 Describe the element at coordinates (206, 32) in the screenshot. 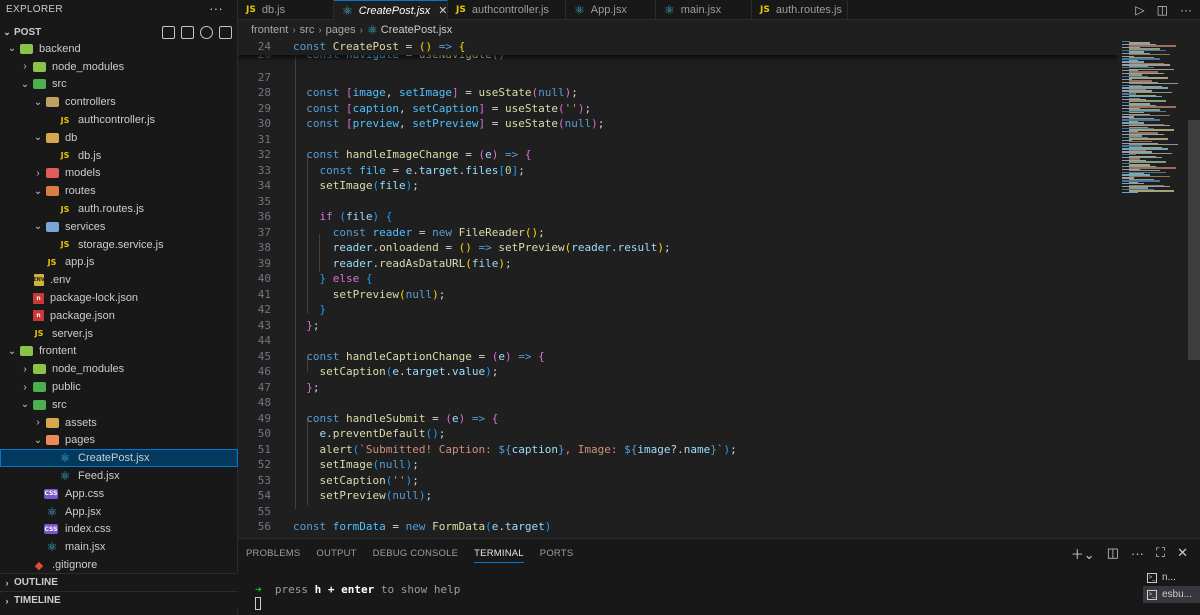

I see `refresh-icon` at that location.